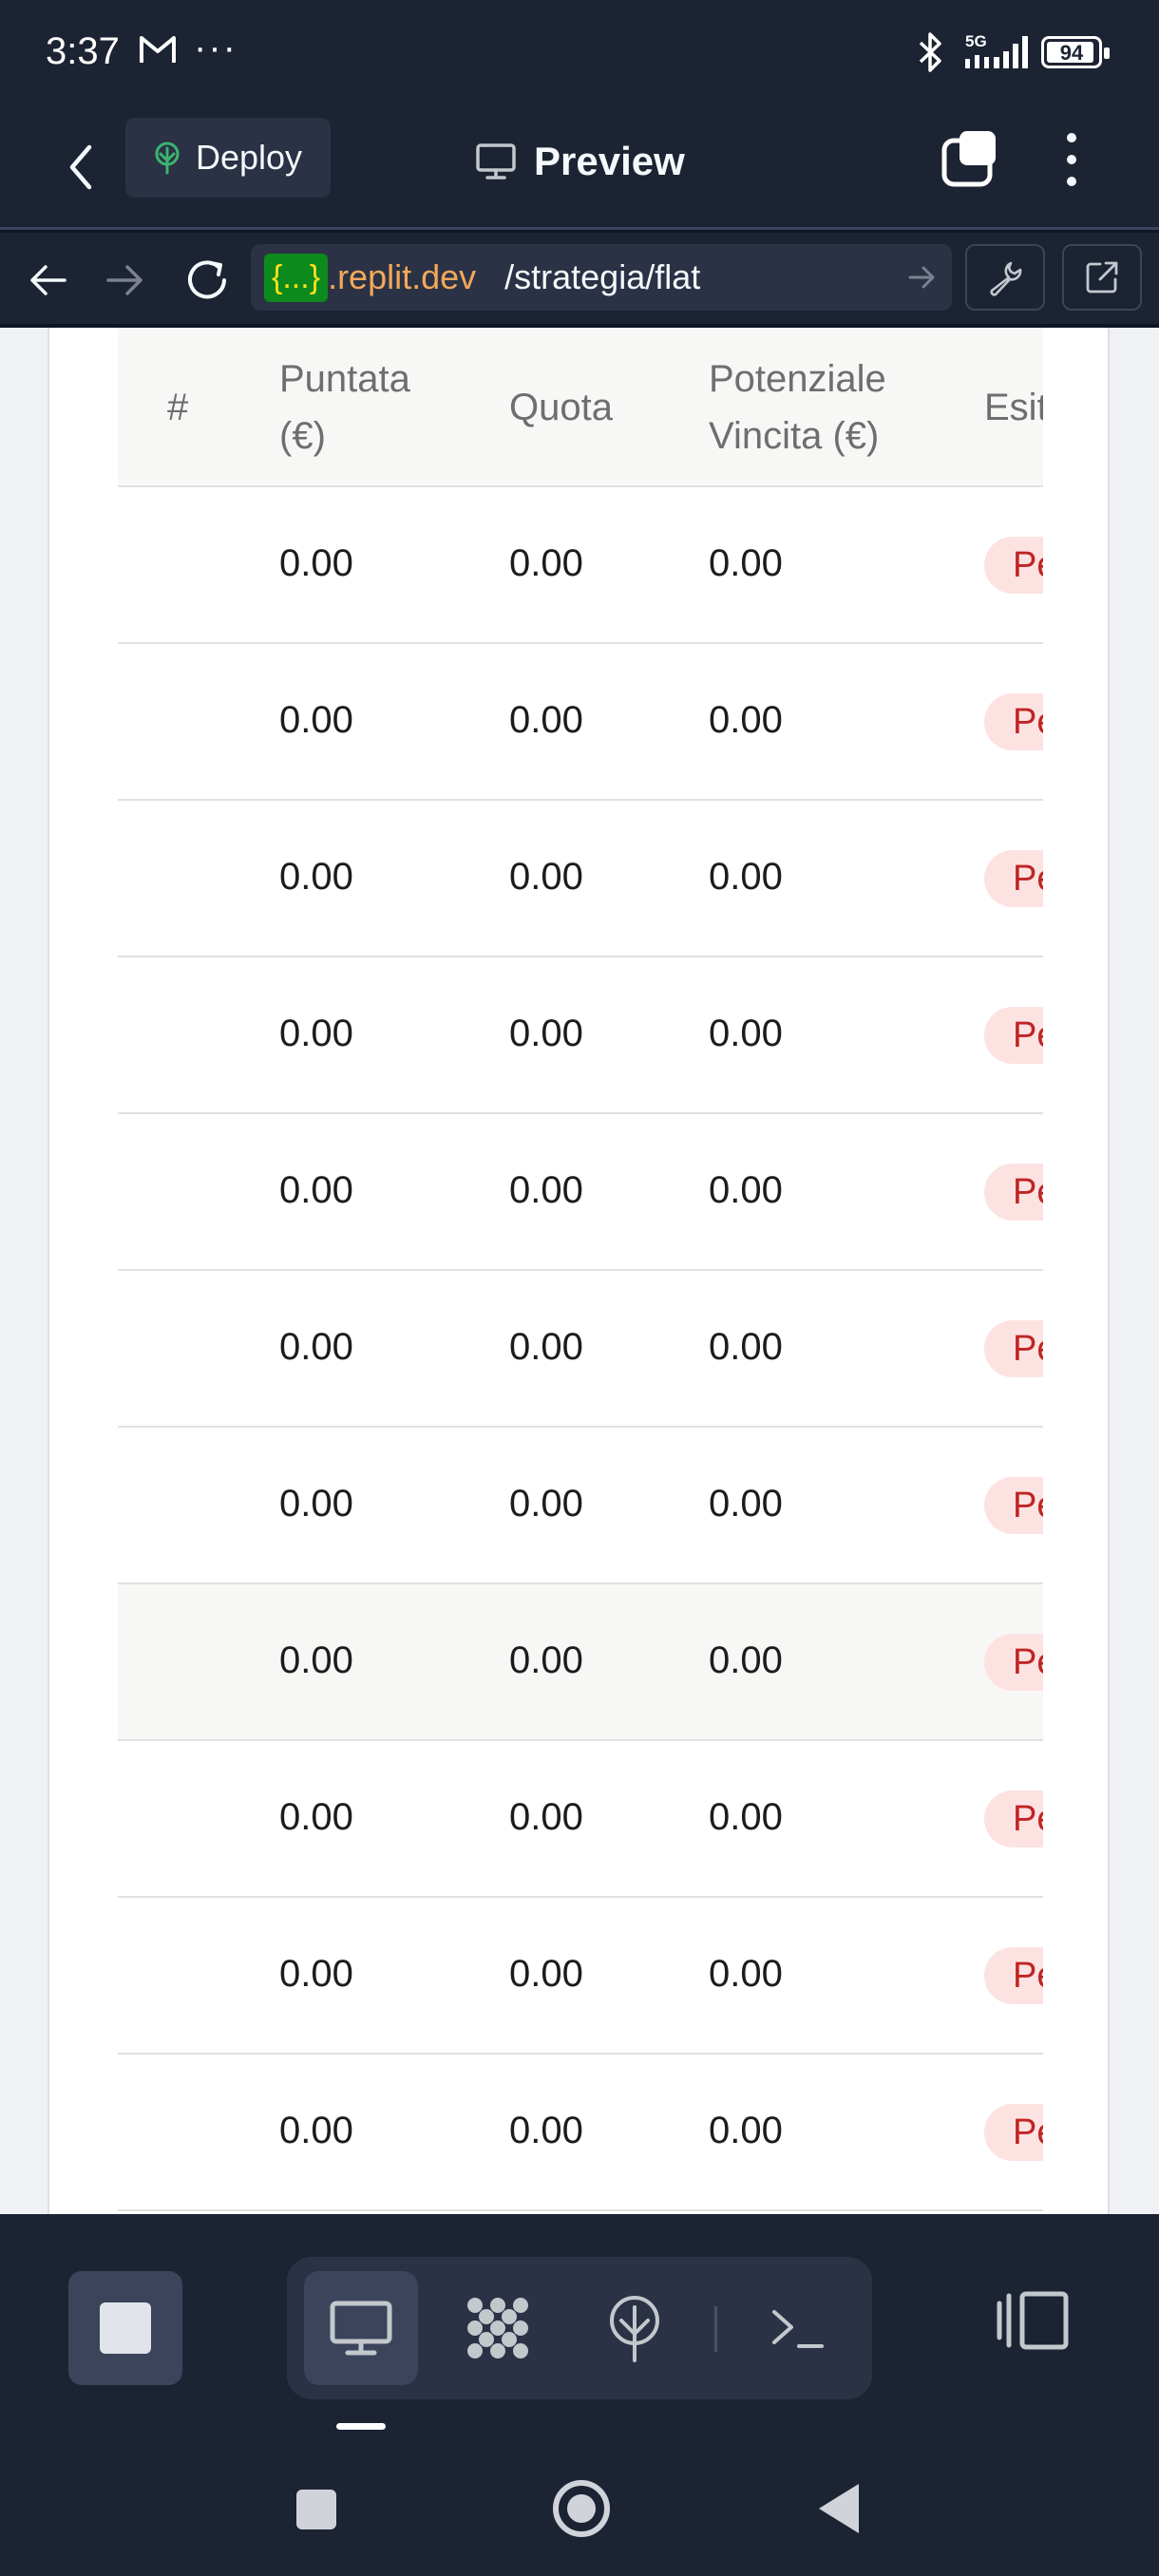  I want to click on system-back-button, so click(839, 2508).